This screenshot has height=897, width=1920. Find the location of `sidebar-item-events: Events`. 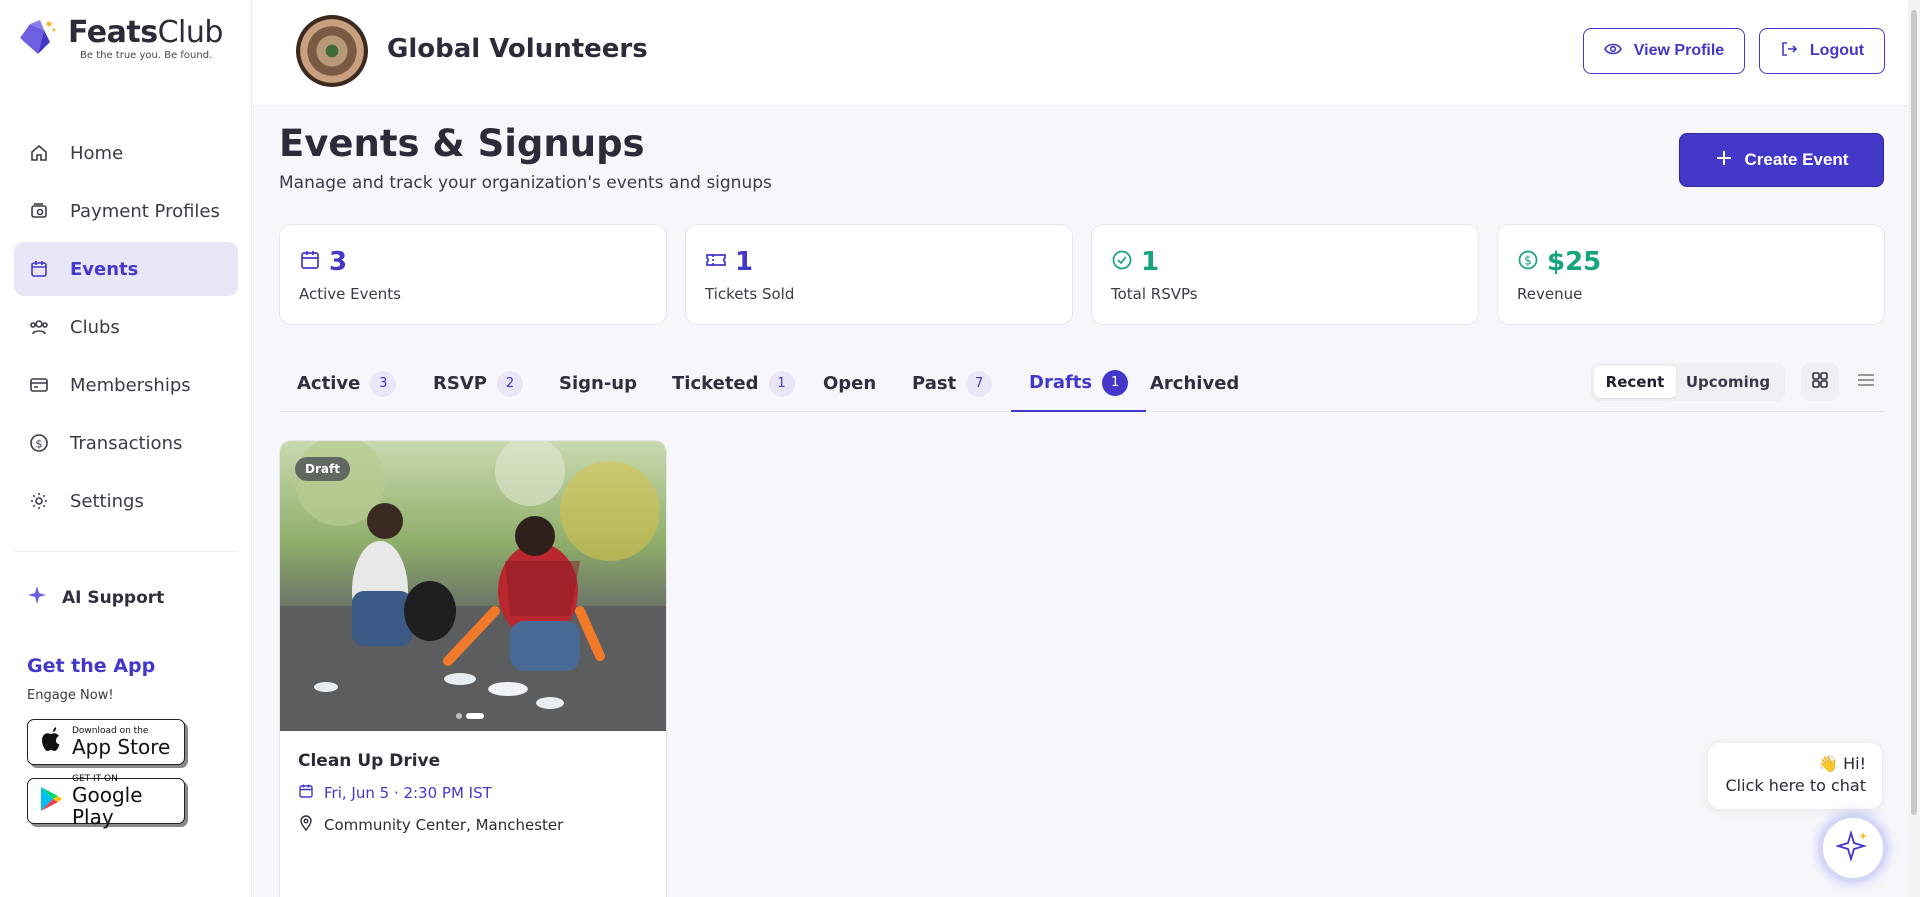

sidebar-item-events: Events is located at coordinates (126, 269).